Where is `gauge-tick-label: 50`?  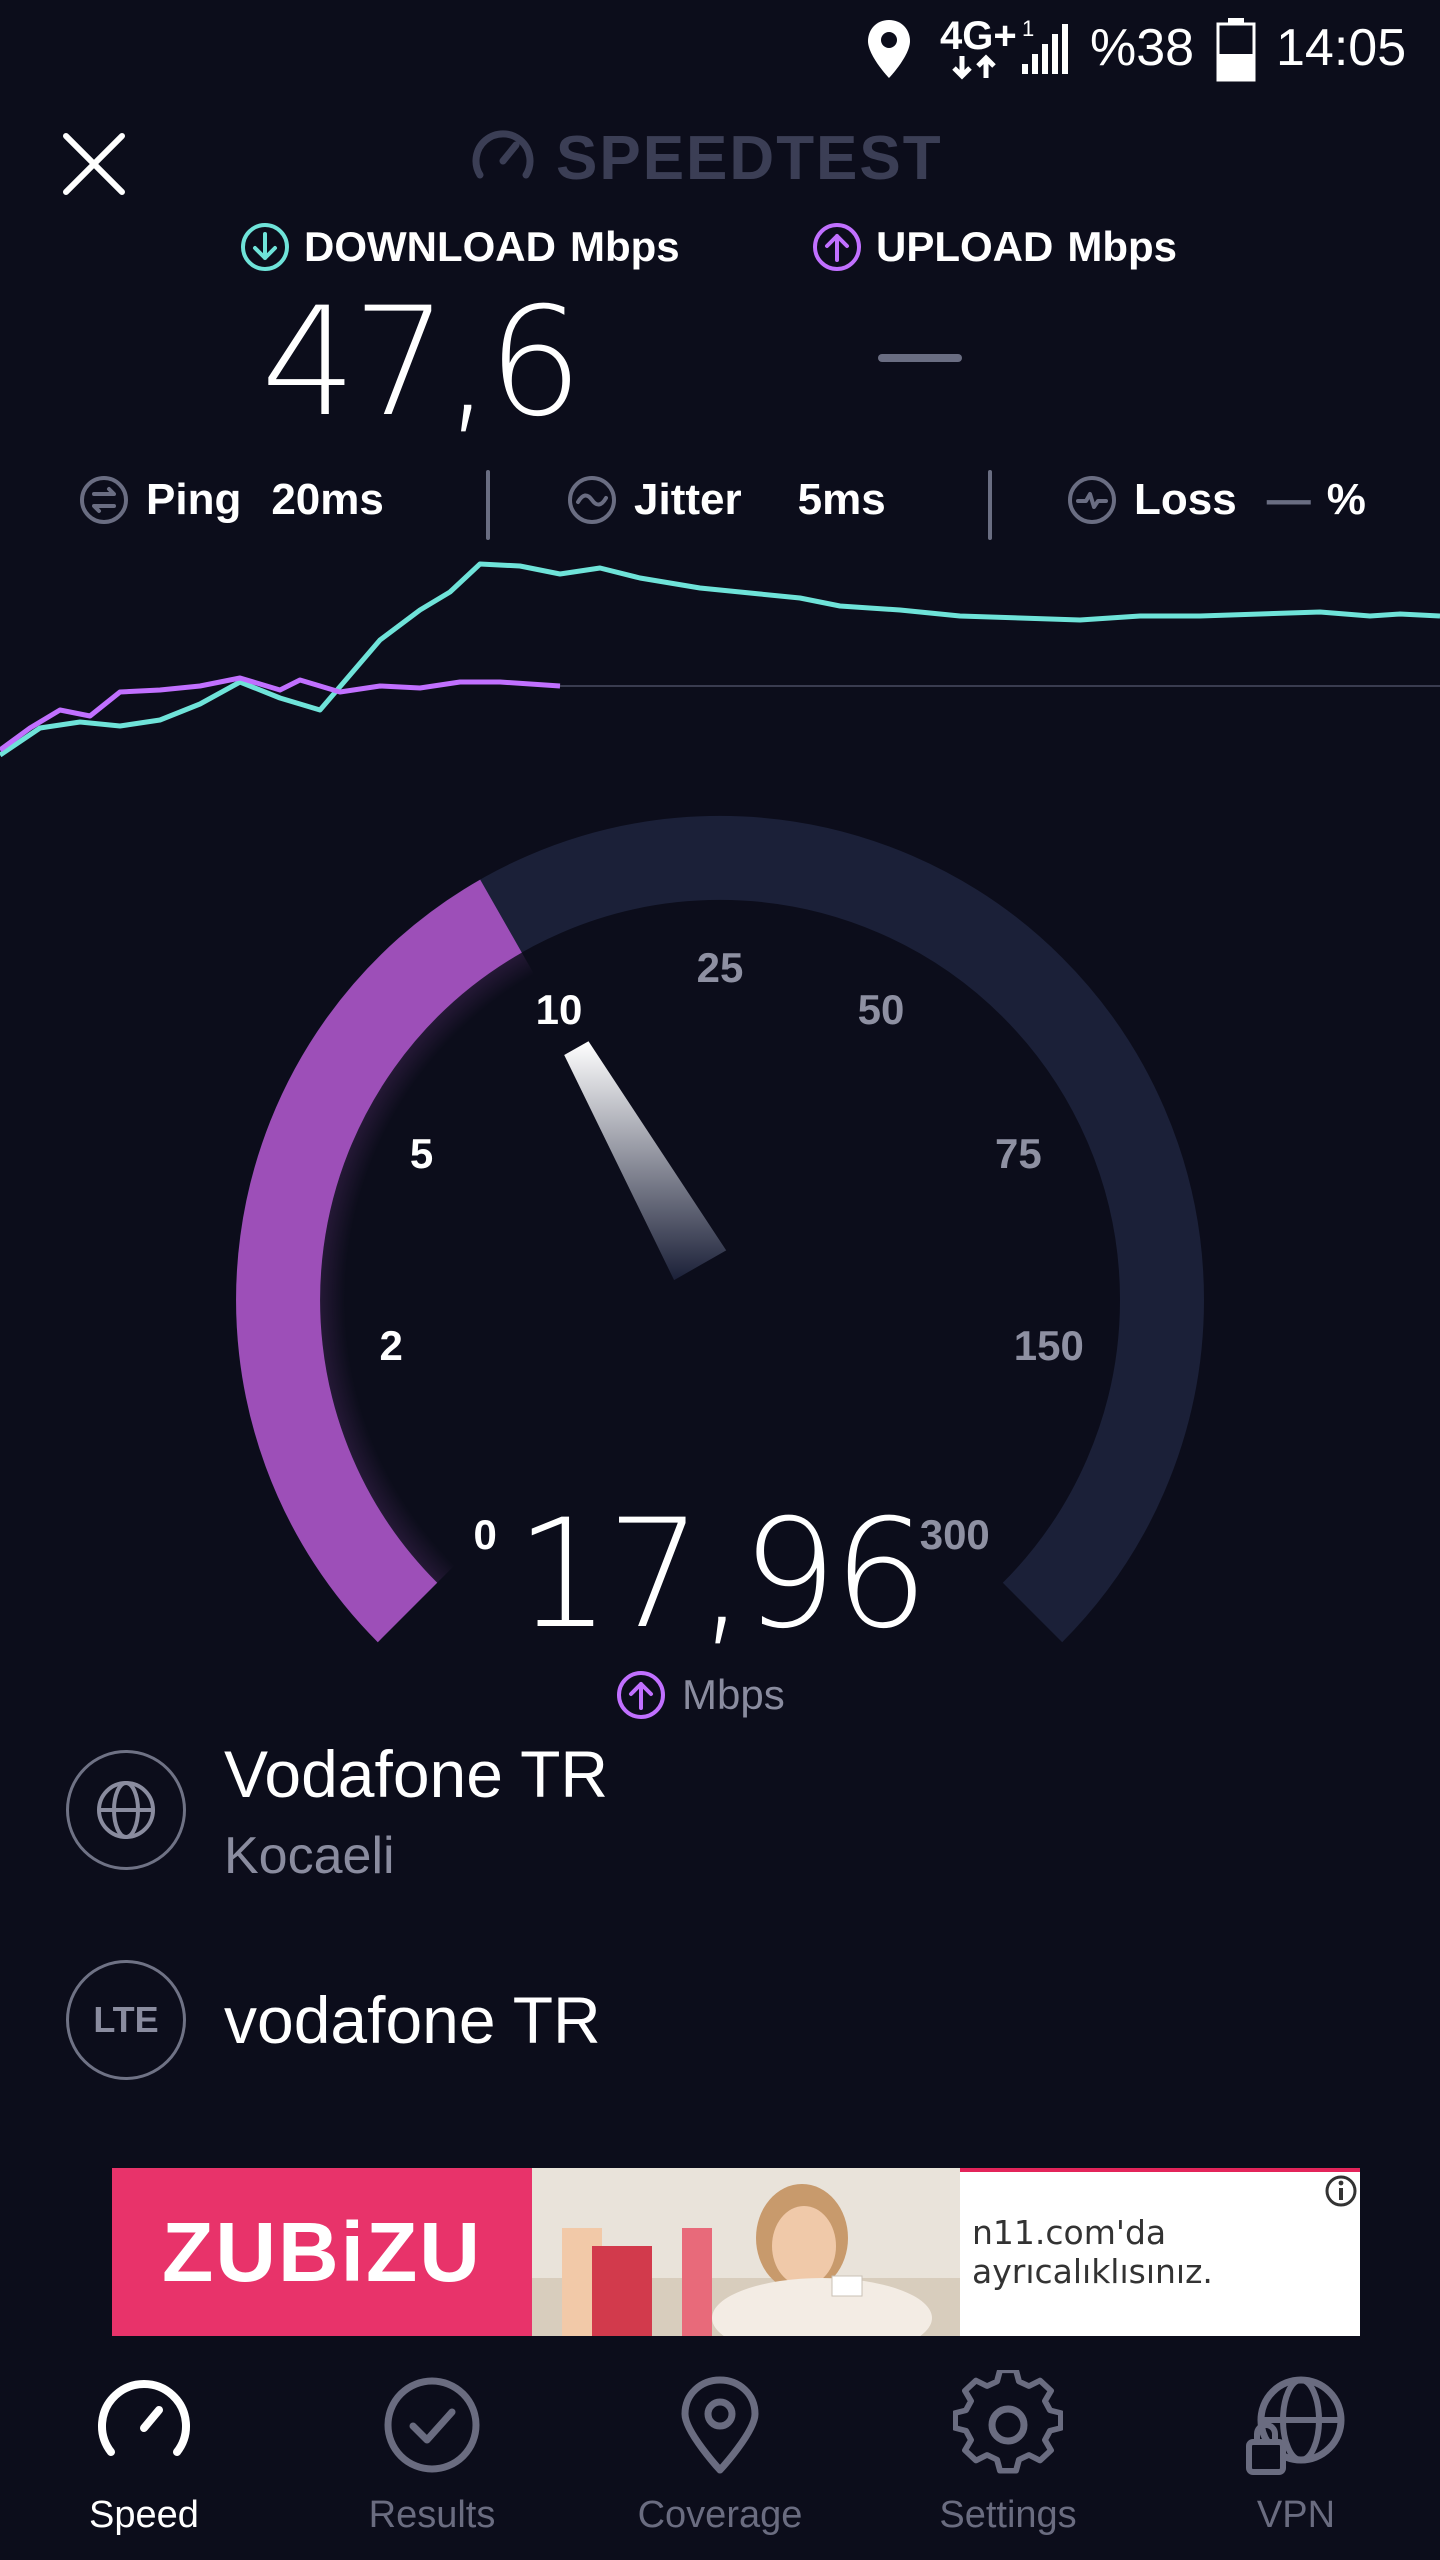
gauge-tick-label: 50 is located at coordinates (881, 1009).